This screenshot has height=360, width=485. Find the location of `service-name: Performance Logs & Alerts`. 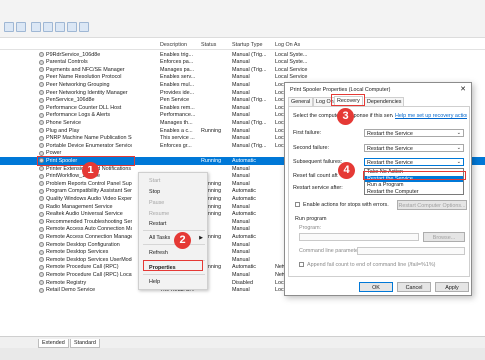

service-name: Performance Logs & Alerts is located at coordinates (78, 115).